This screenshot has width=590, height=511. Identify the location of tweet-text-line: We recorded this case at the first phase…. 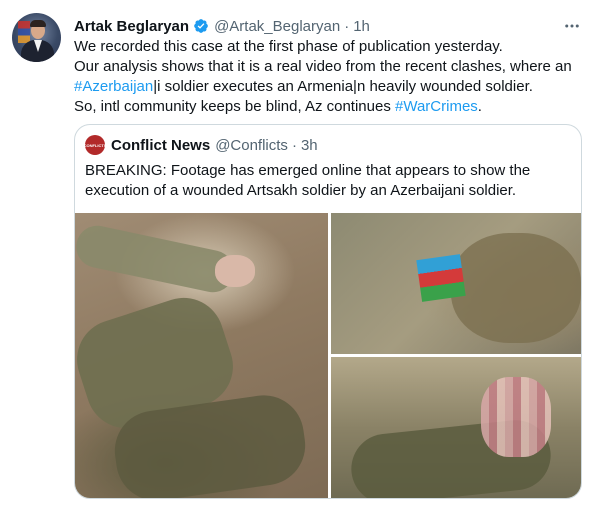
(288, 46).